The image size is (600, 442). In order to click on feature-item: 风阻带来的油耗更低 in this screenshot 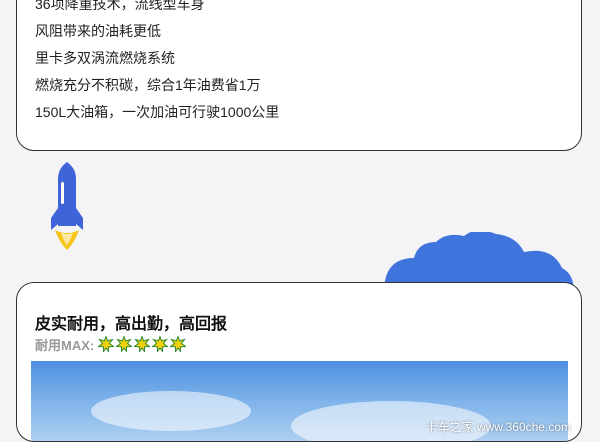, I will do `click(98, 31)`.